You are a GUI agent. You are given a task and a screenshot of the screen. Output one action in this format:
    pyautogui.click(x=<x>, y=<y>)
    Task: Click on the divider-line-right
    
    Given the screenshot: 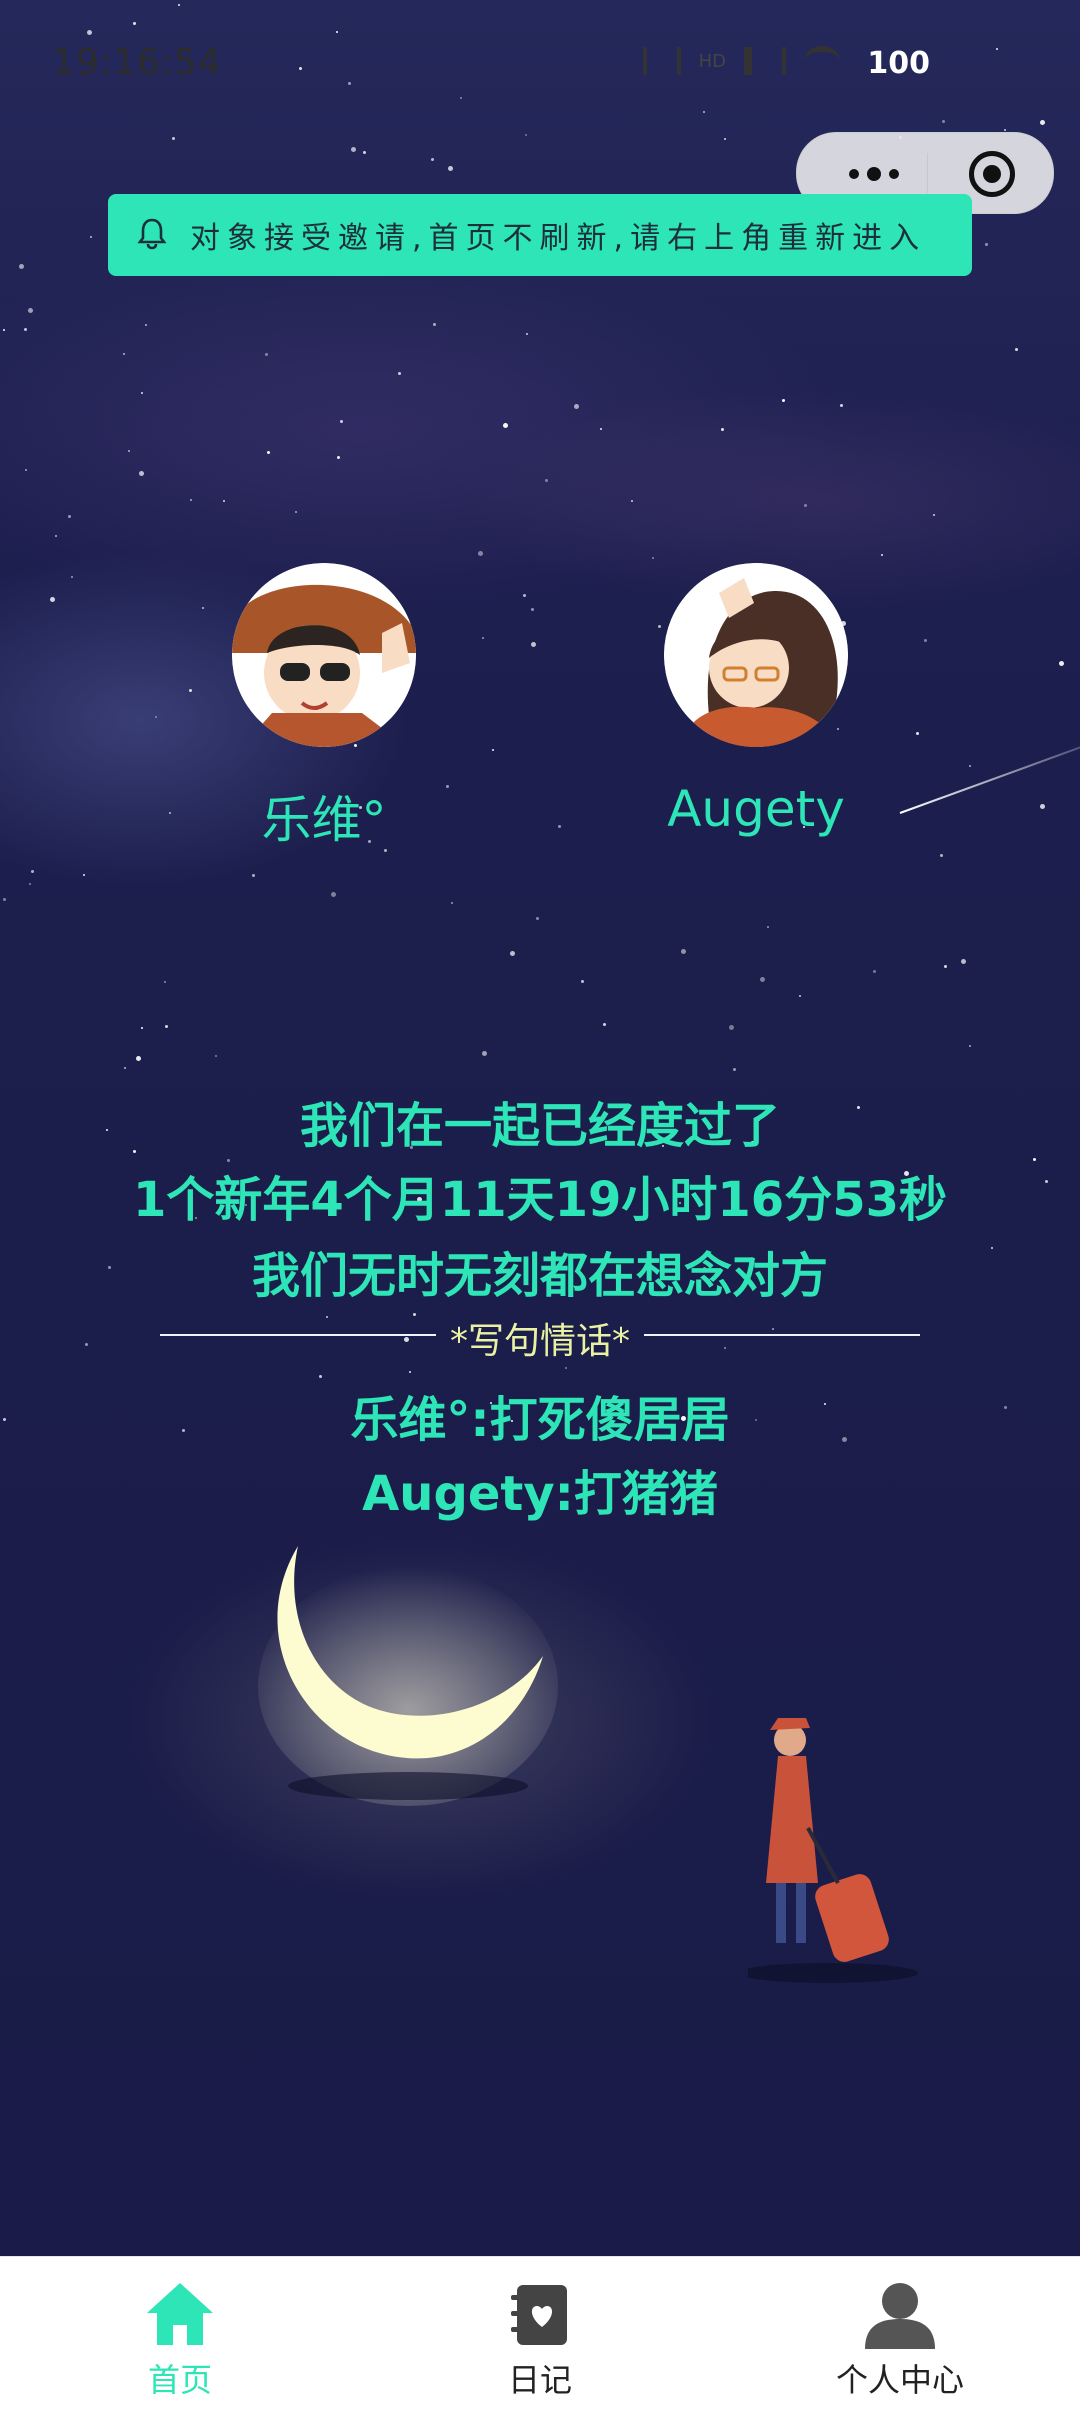 What is the action you would take?
    pyautogui.click(x=782, y=1335)
    